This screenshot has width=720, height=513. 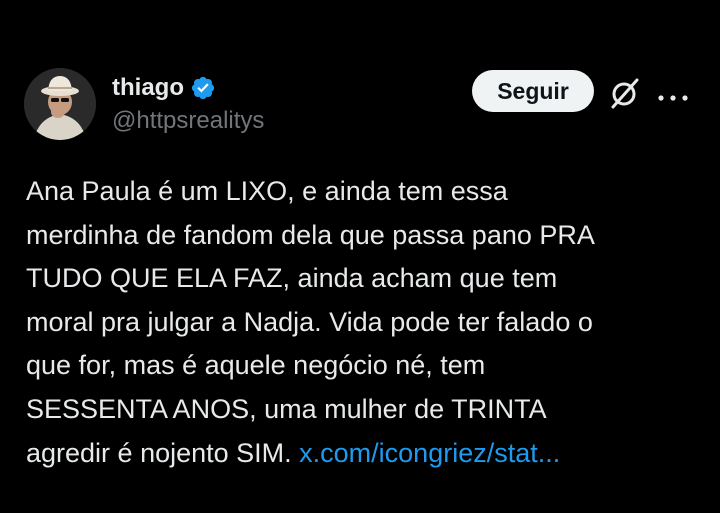 What do you see at coordinates (533, 91) in the screenshot?
I see `follow-button: Seguir` at bounding box center [533, 91].